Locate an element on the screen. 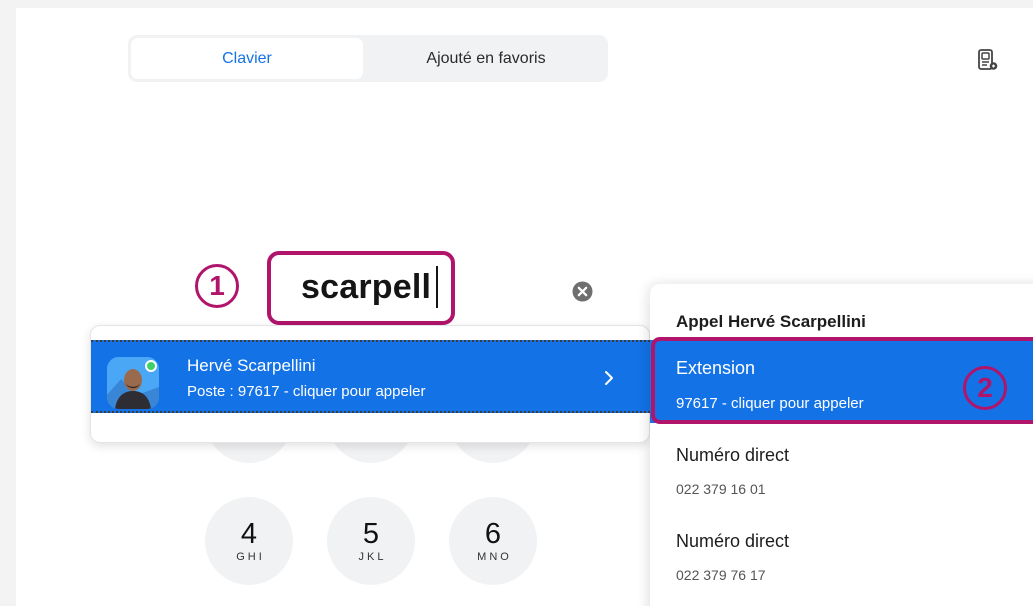 Image resolution: width=1033 pixels, height=606 pixels. avatar is located at coordinates (133, 383).